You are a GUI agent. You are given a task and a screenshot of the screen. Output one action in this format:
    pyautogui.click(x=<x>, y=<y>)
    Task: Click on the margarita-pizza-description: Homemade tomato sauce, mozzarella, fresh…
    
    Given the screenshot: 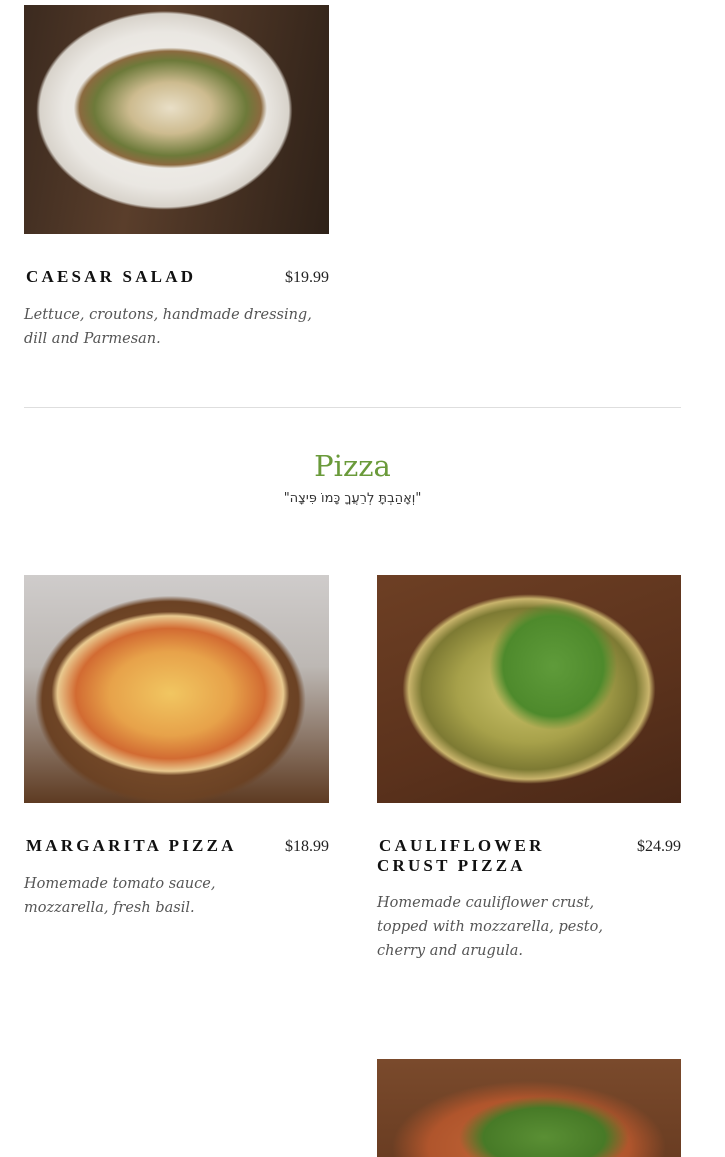 What is the action you would take?
    pyautogui.click(x=120, y=896)
    